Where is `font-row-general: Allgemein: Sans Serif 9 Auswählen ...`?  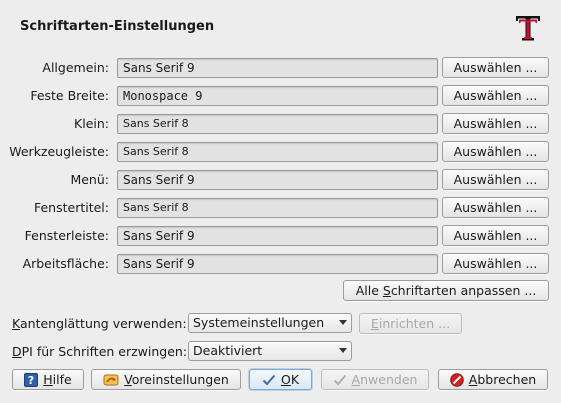
font-row-general: Allgemein: Sans Serif 9 Auswählen ... is located at coordinates (280, 68).